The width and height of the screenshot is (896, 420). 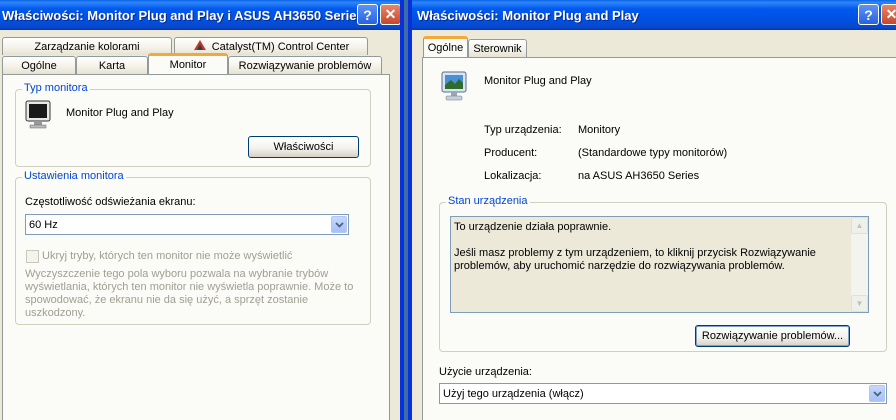 I want to click on properties-button: Właściwości, so click(x=303, y=147).